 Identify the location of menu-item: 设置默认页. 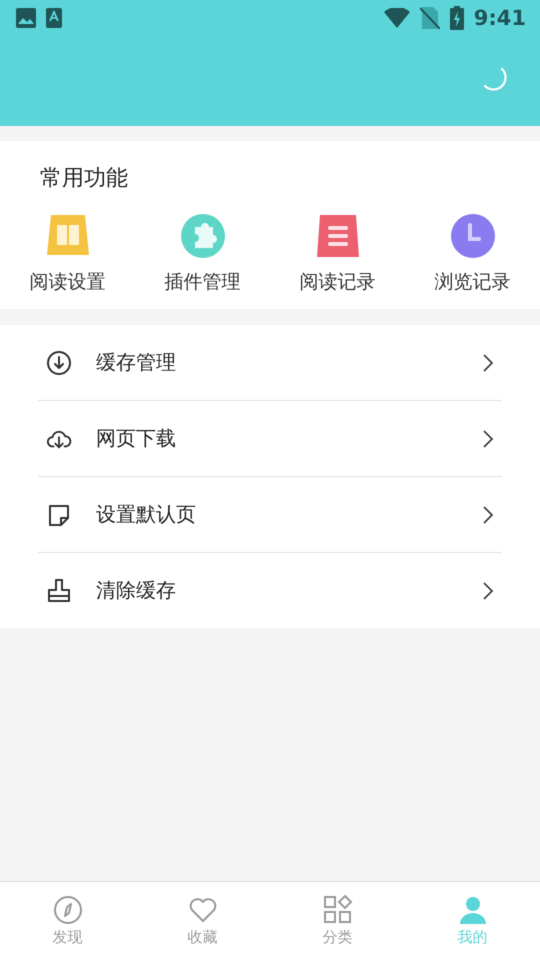
(277, 514).